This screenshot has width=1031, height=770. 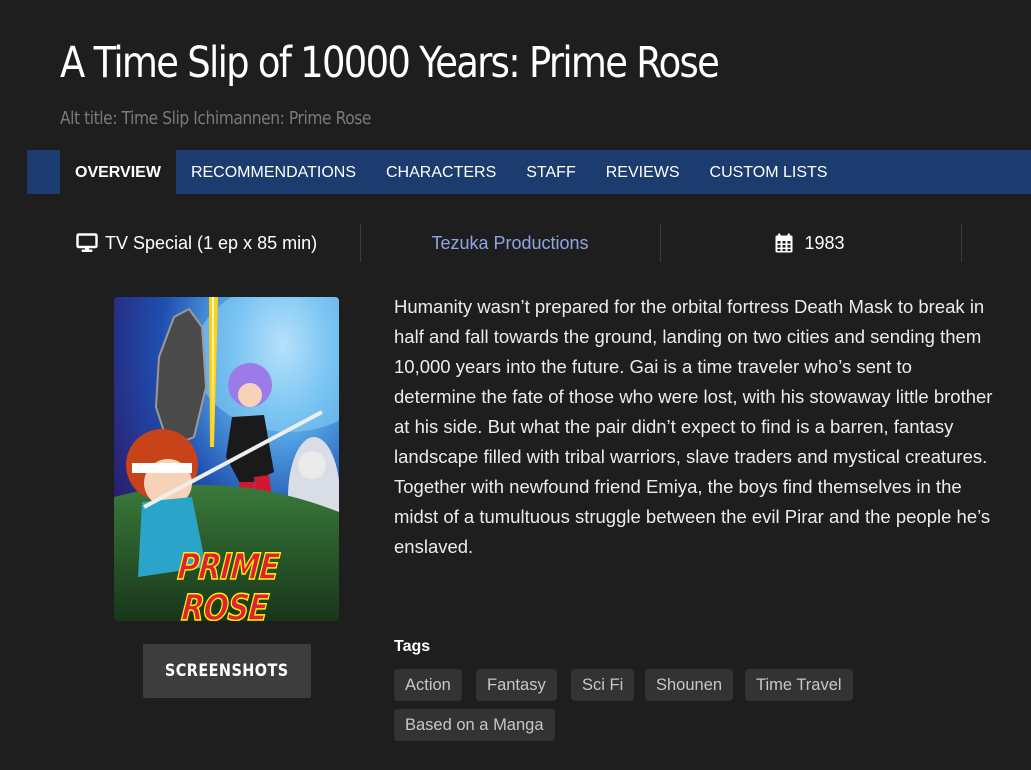 What do you see at coordinates (799, 685) in the screenshot?
I see `tag-time-travel: Time Travel` at bounding box center [799, 685].